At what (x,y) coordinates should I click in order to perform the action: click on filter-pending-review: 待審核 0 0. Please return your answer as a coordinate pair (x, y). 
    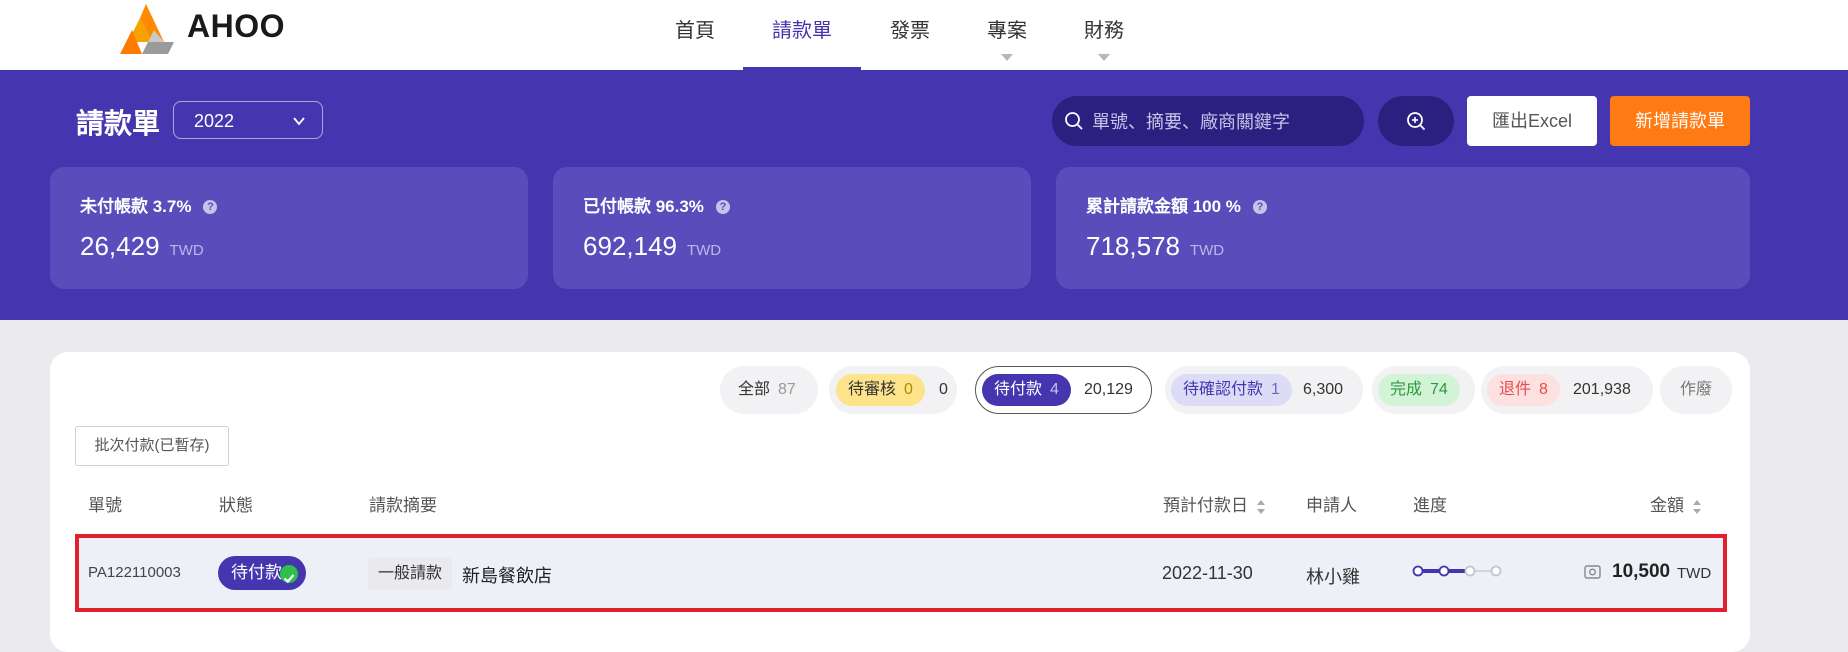
    Looking at the image, I should click on (893, 390).